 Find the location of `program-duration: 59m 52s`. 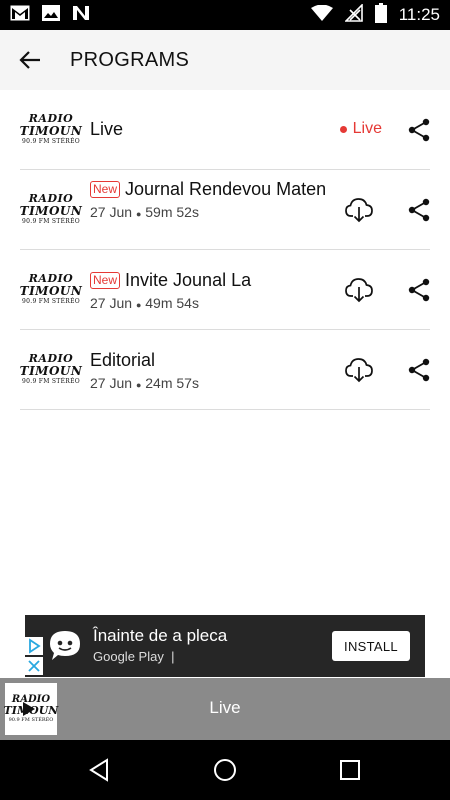

program-duration: 59m 52s is located at coordinates (172, 212).